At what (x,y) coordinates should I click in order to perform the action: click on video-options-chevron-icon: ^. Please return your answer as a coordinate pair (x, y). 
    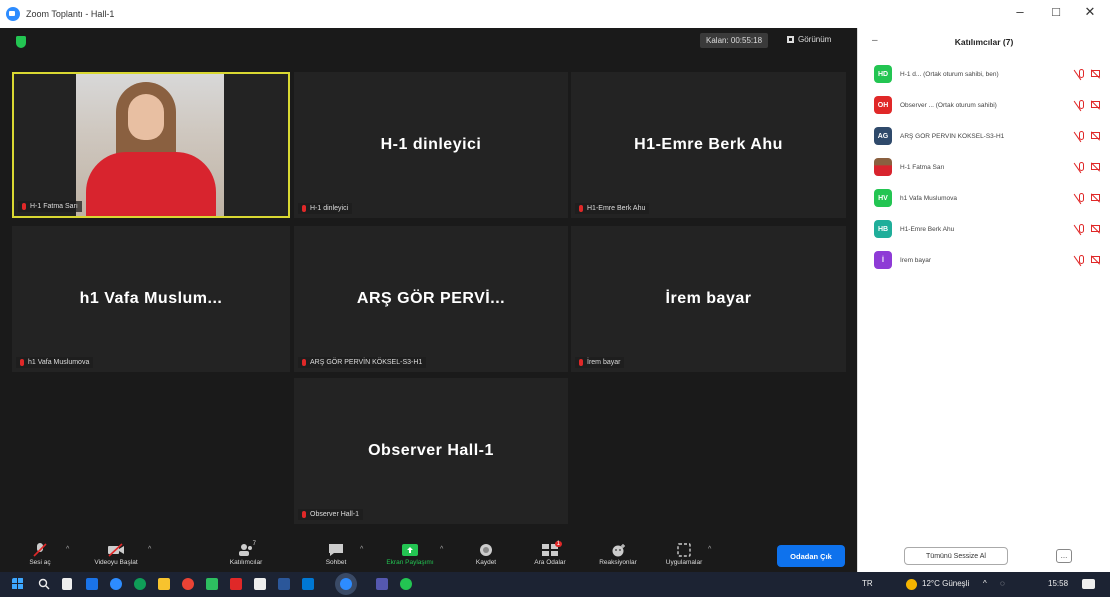
    Looking at the image, I should click on (149, 549).